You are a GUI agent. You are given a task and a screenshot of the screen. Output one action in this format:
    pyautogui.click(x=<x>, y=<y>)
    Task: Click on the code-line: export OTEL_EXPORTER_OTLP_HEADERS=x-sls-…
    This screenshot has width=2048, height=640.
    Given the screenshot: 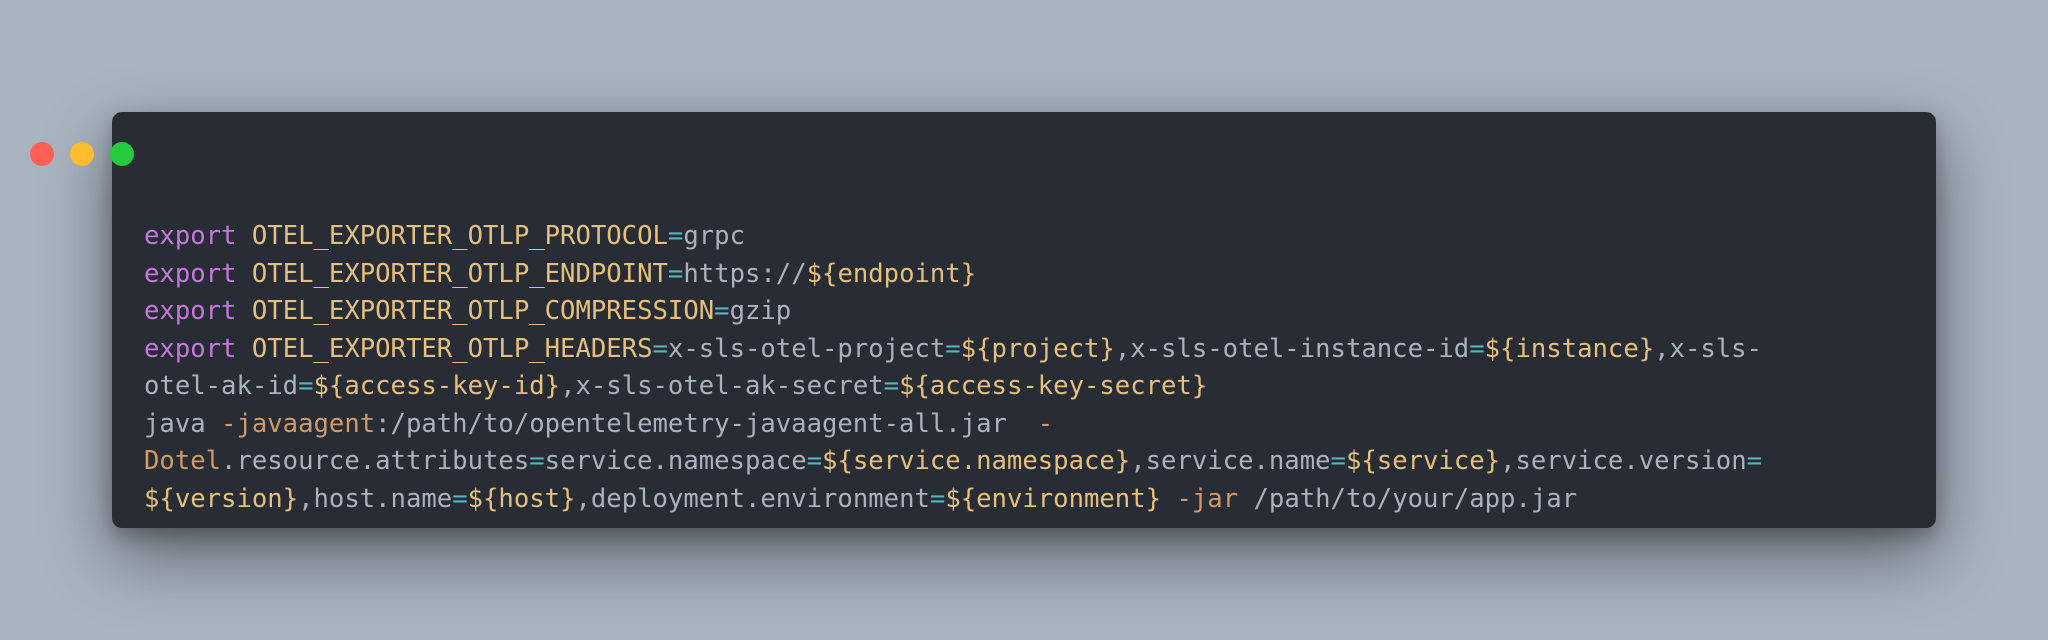 What is the action you would take?
    pyautogui.click(x=953, y=348)
    